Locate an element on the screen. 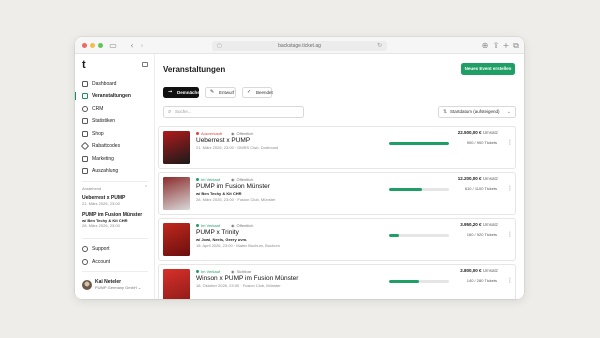 The width and height of the screenshot is (600, 338). ticket-count: 900 / 900 Tickets is located at coordinates (481, 142).